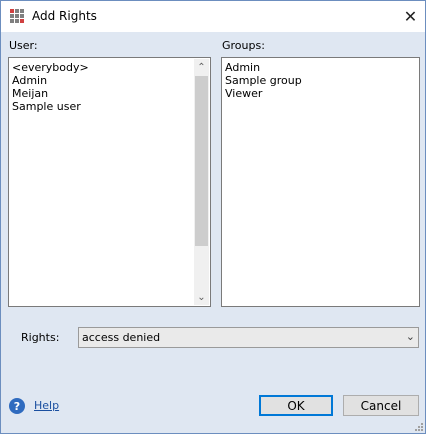 The height and width of the screenshot is (434, 426). What do you see at coordinates (263, 67) in the screenshot?
I see `group-list-item: Admin` at bounding box center [263, 67].